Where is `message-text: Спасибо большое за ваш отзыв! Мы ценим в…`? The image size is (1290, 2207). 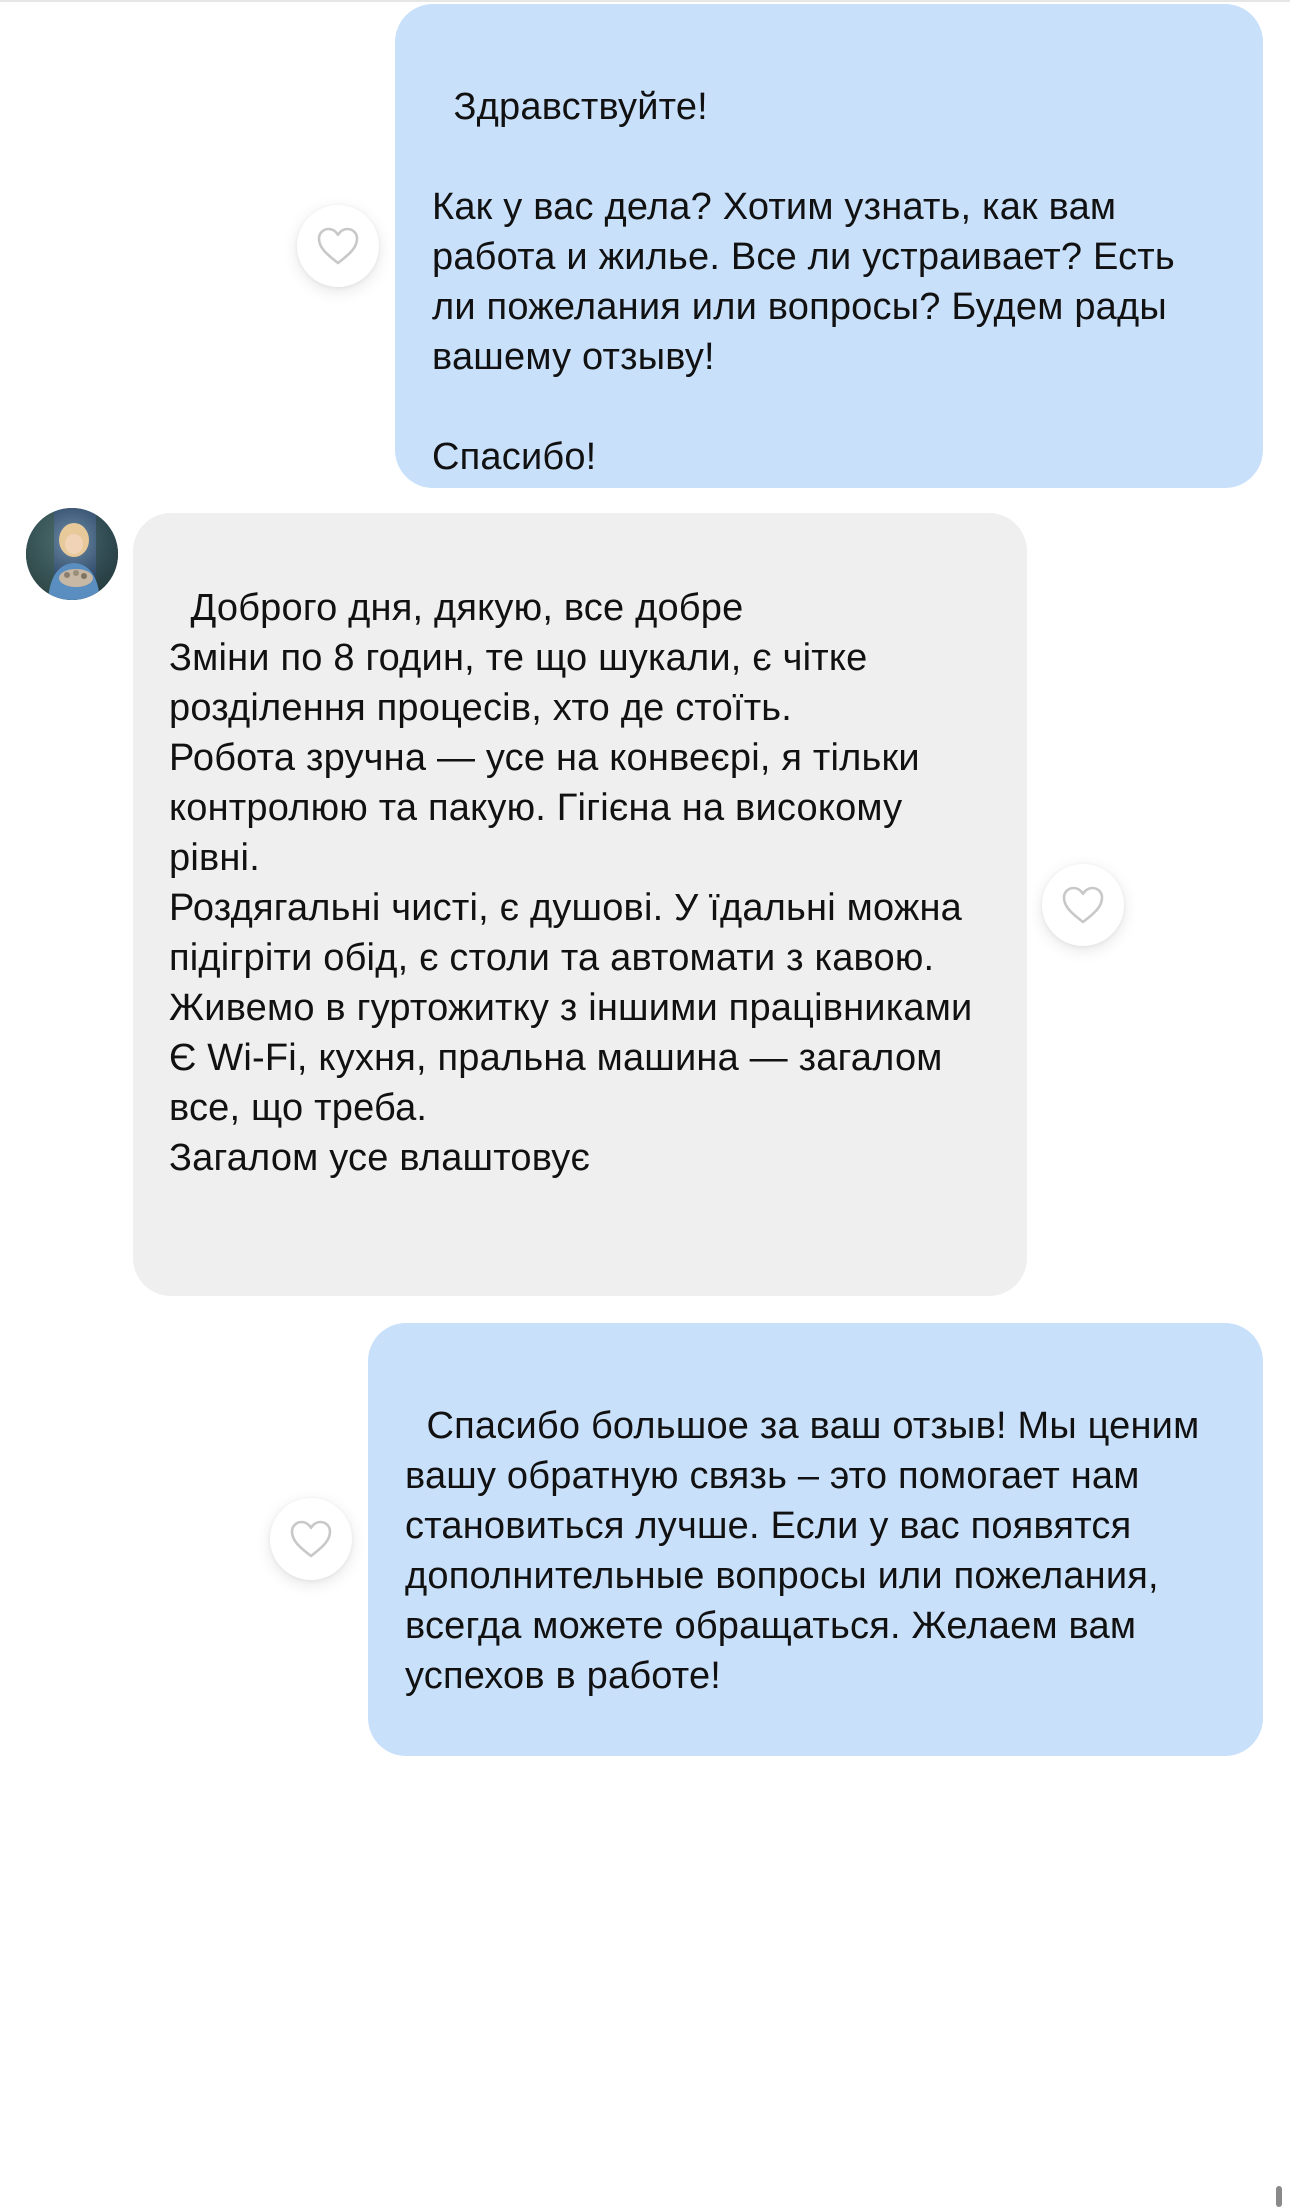 message-text: Спасибо большое за ваш отзыв! Мы ценим в… is located at coordinates (808, 1551).